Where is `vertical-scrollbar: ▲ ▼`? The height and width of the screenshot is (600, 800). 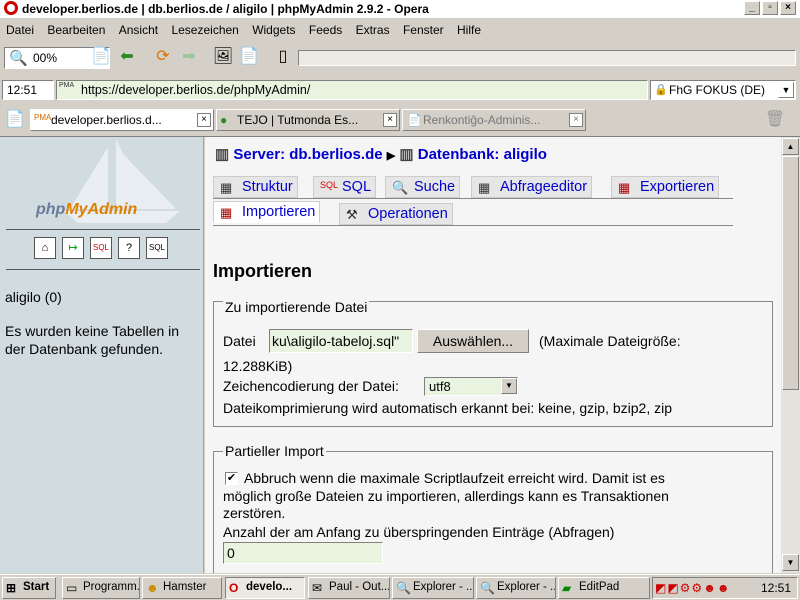
vertical-scrollbar: ▲ ▼ is located at coordinates (790, 355).